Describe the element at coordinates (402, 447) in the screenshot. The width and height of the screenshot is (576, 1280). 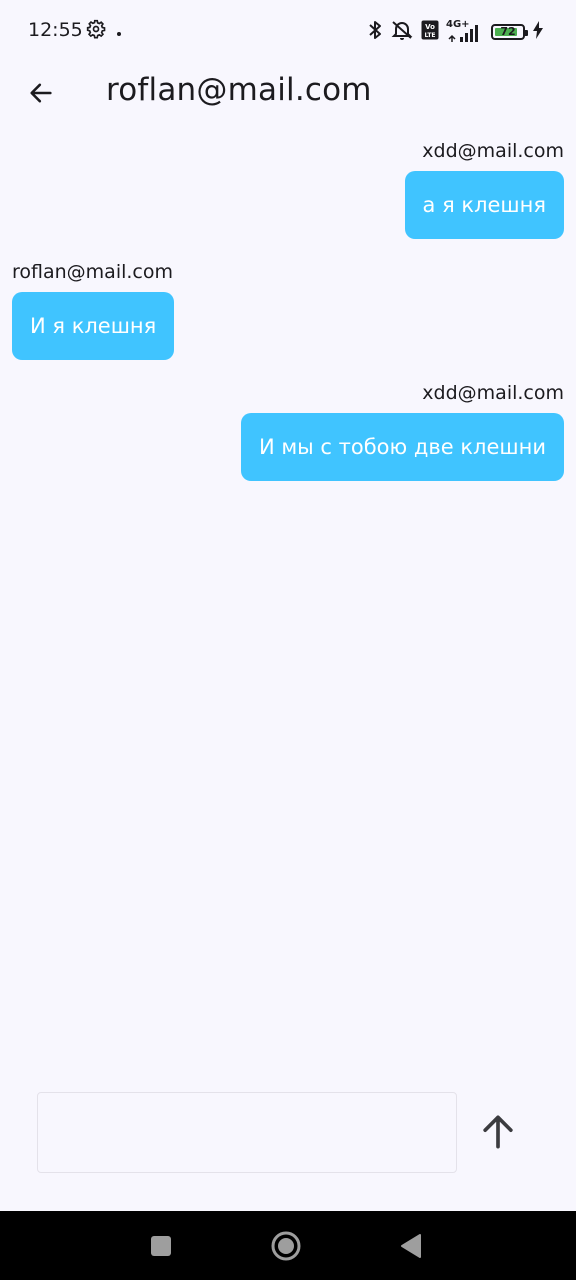
I see `message-bubble: И мы с тобою две клешни` at that location.